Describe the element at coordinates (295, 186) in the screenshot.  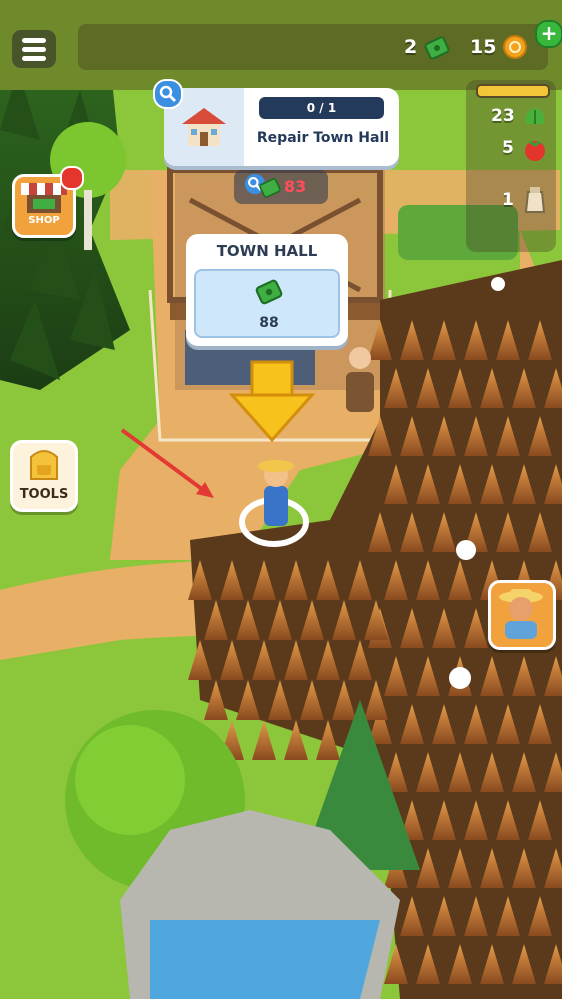
I see `construction-cost-amount: 83` at that location.